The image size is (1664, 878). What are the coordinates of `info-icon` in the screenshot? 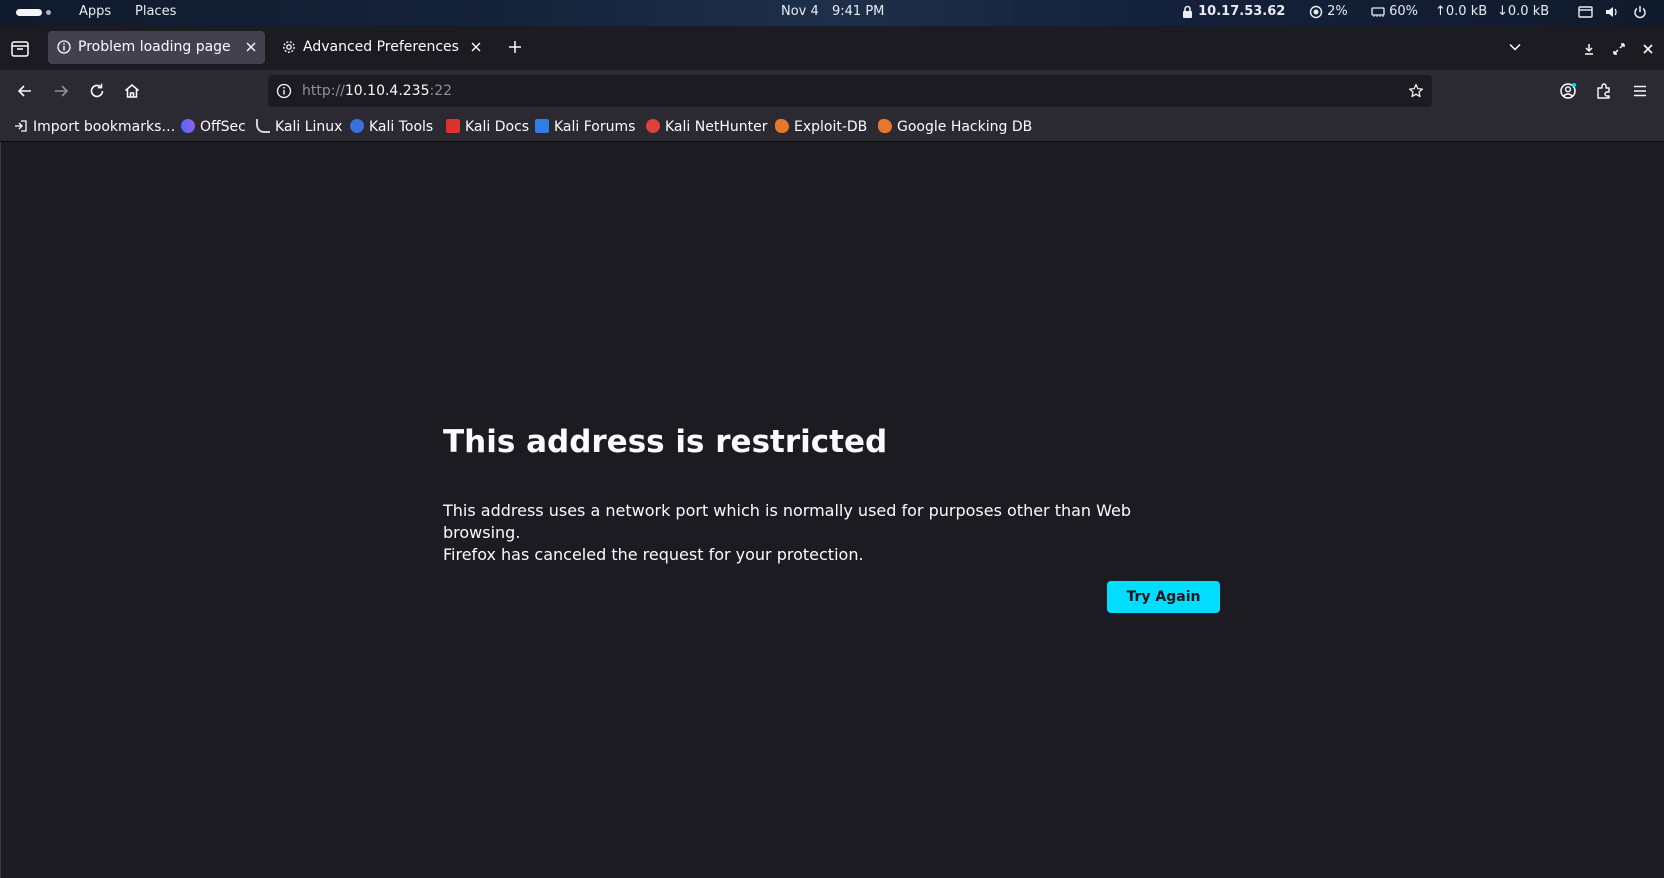 It's located at (64, 47).